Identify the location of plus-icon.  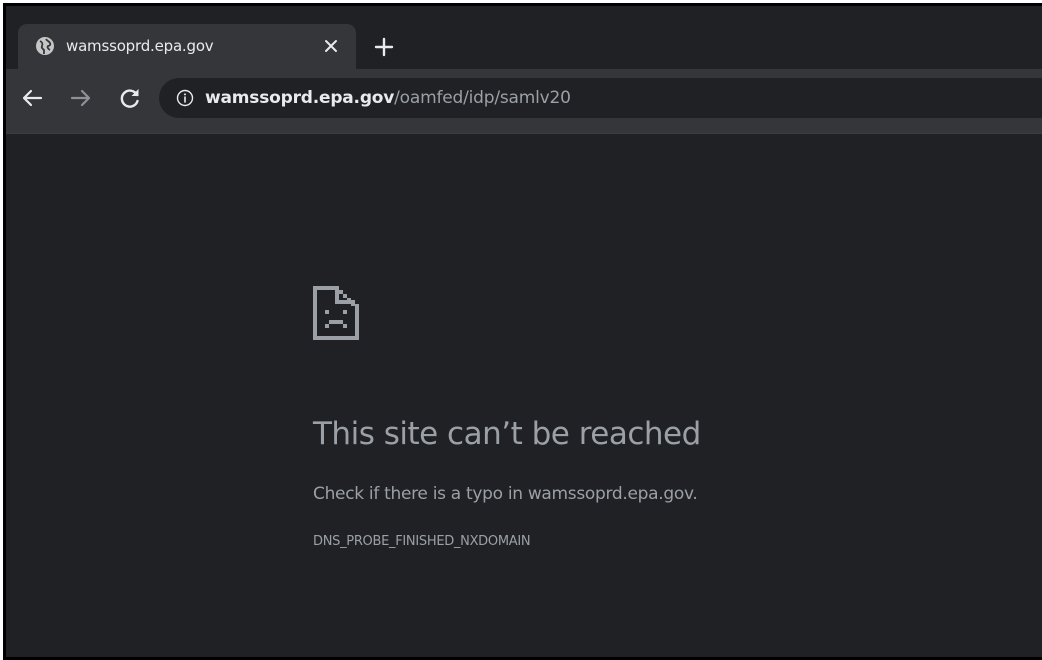
(384, 47).